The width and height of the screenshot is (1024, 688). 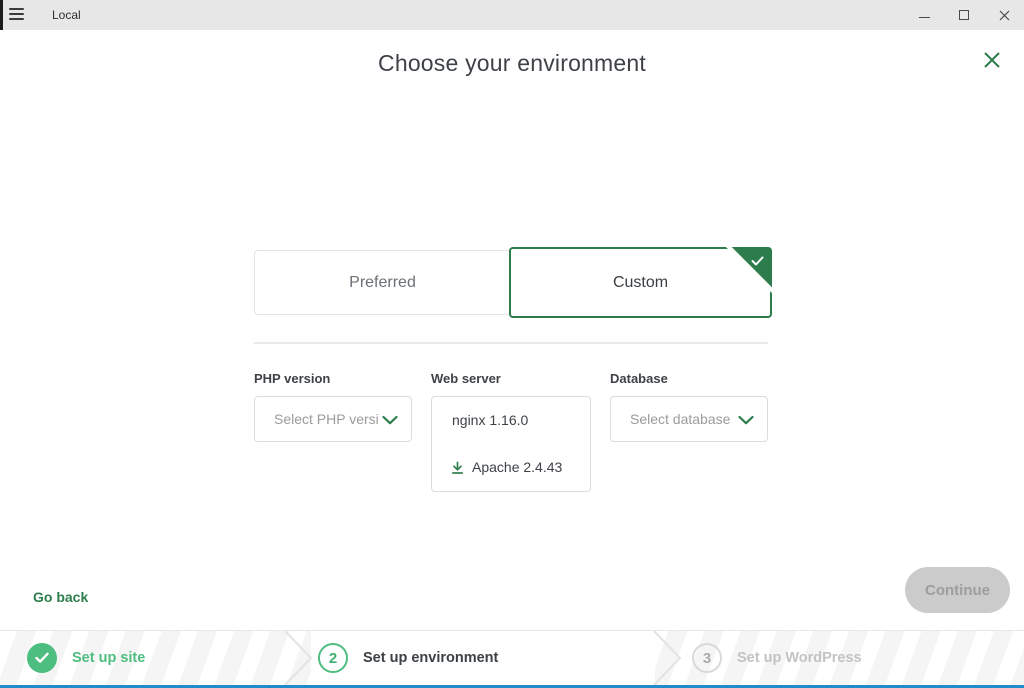 I want to click on app-title: Local, so click(x=66, y=15).